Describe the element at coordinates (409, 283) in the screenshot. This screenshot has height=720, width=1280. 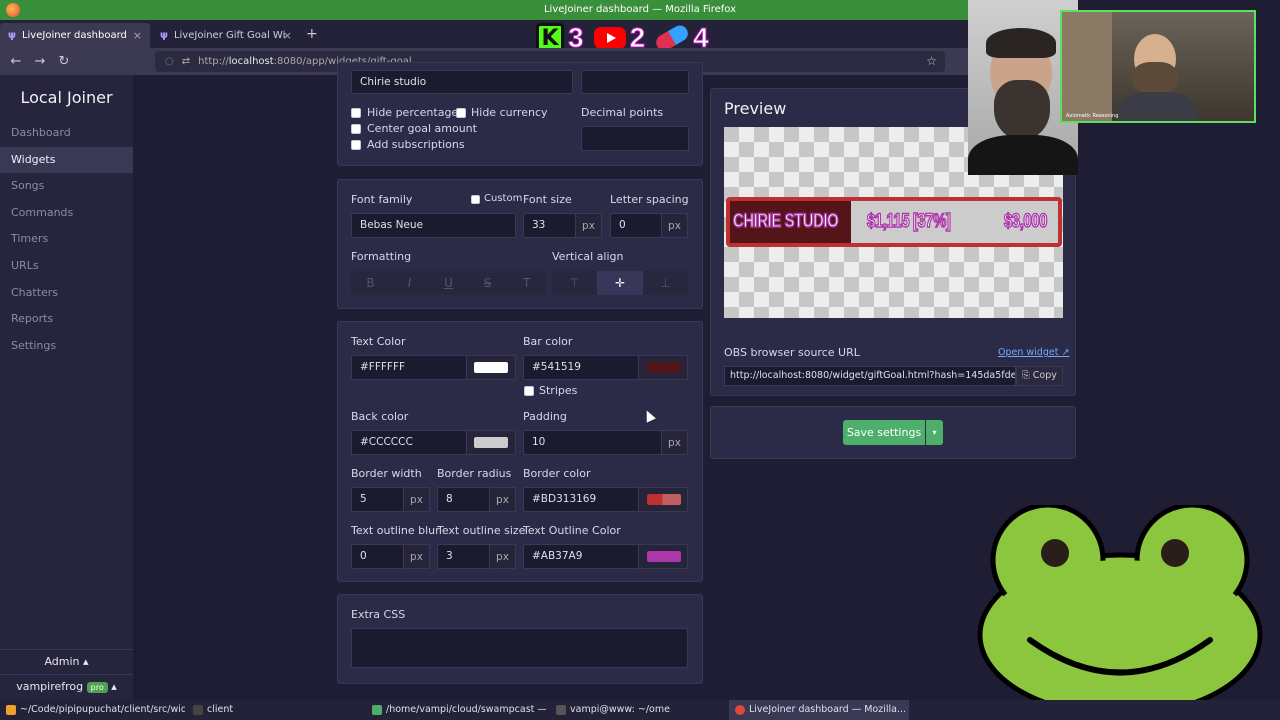
I see `italic-button: I` at that location.